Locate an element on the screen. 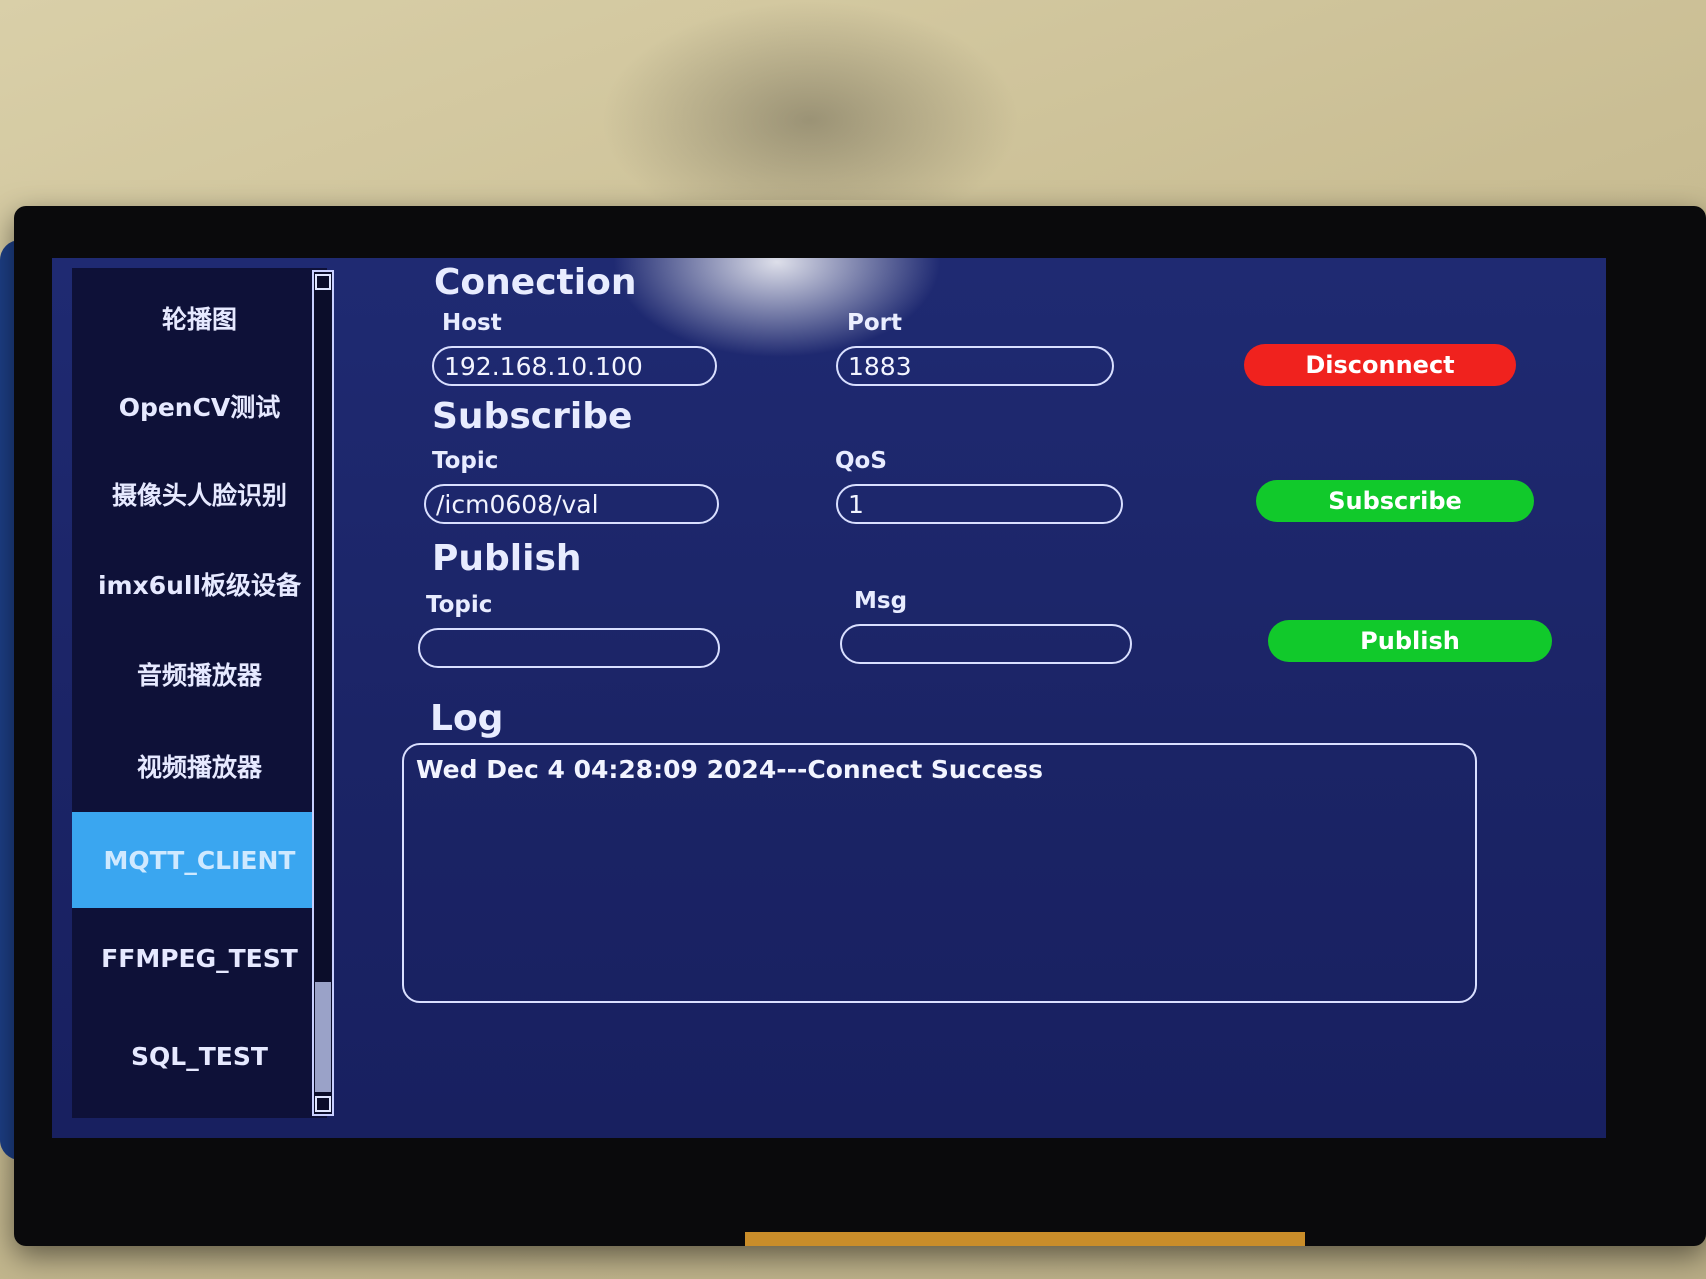 The image size is (1706, 1279). disconnect-button: Disconnect is located at coordinates (1380, 365).